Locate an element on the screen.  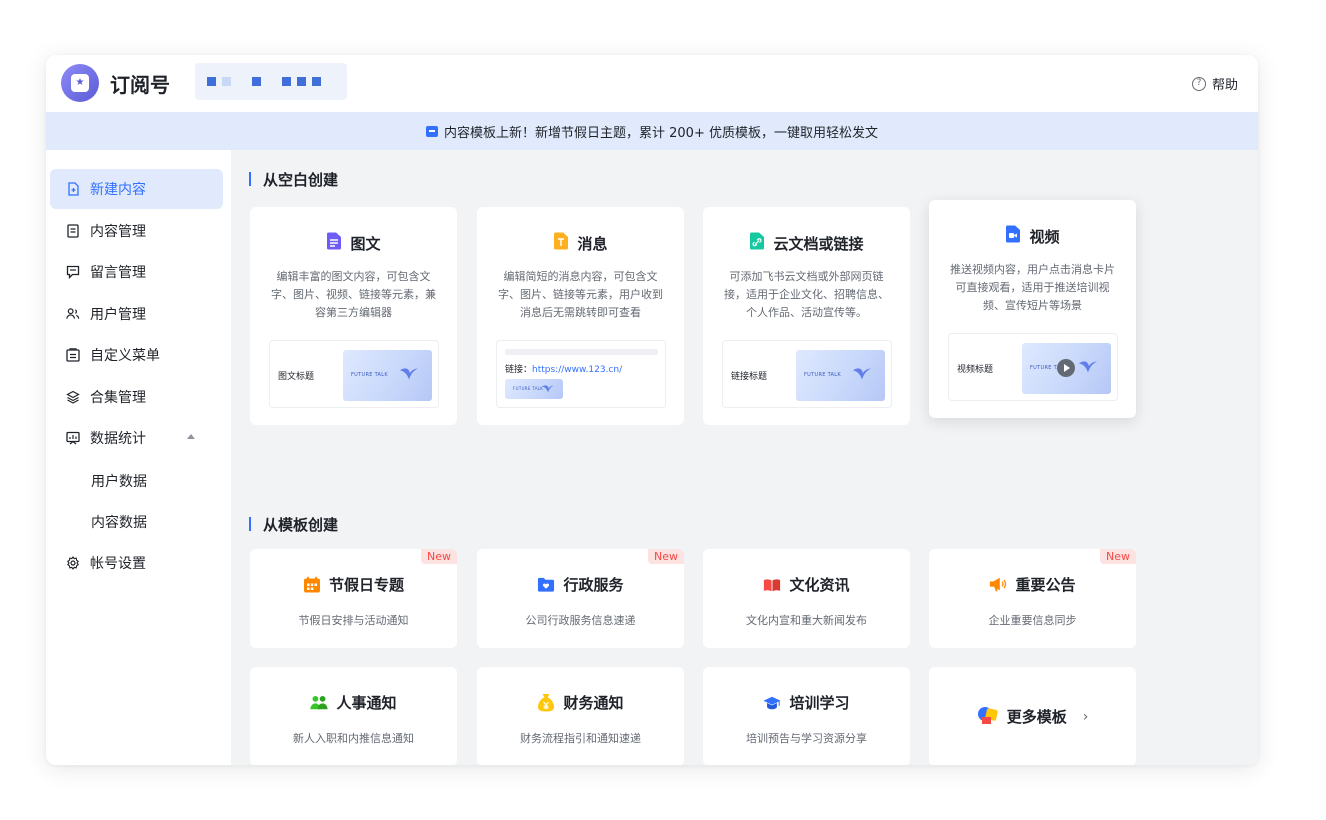
card-description: 企业重要信息同步 is located at coordinates (1032, 620).